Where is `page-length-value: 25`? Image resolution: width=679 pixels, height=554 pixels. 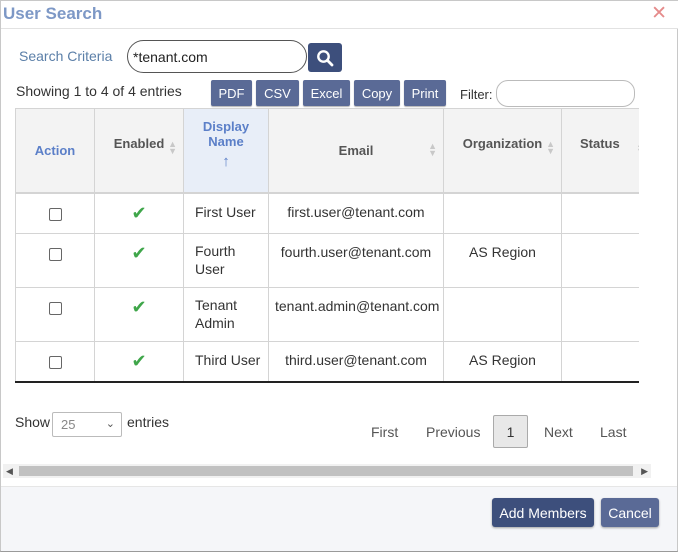
page-length-value: 25 is located at coordinates (68, 424).